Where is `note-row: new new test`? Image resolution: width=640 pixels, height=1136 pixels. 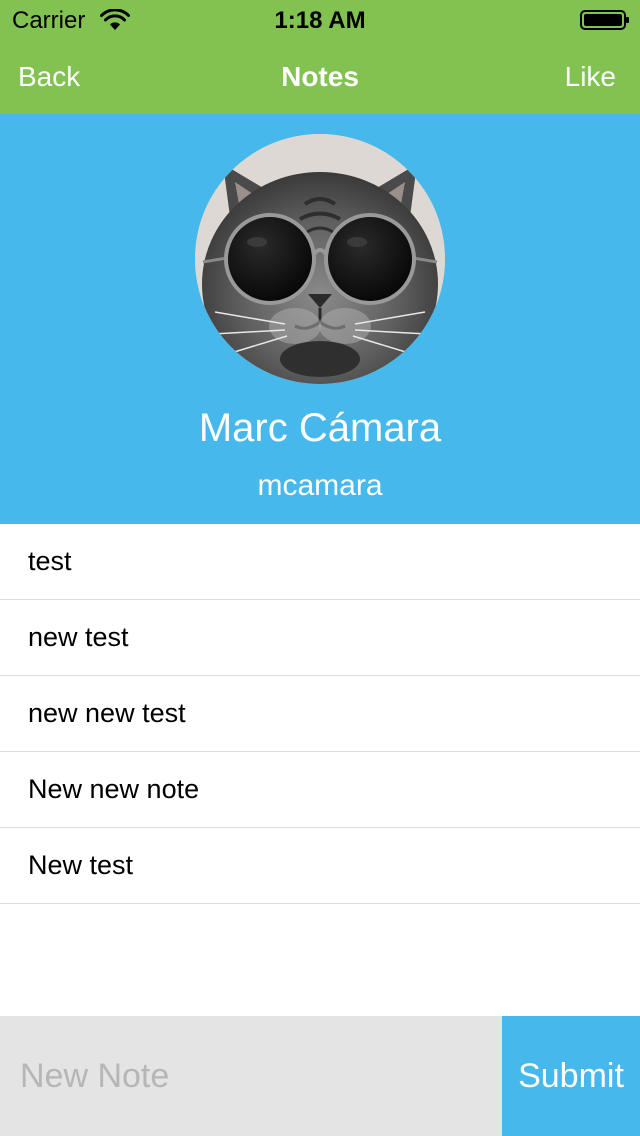 note-row: new new test is located at coordinates (320, 714).